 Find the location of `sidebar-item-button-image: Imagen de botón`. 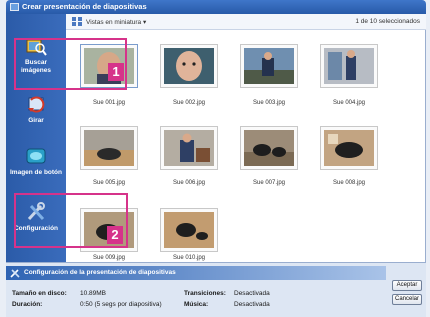

sidebar-item-button-image: Imagen de botón is located at coordinates (36, 161).